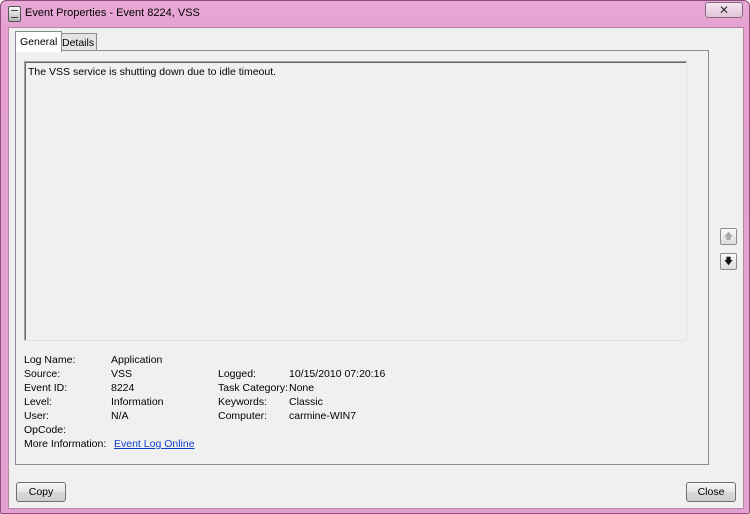  Describe the element at coordinates (711, 492) in the screenshot. I see `close-button: Close` at that location.